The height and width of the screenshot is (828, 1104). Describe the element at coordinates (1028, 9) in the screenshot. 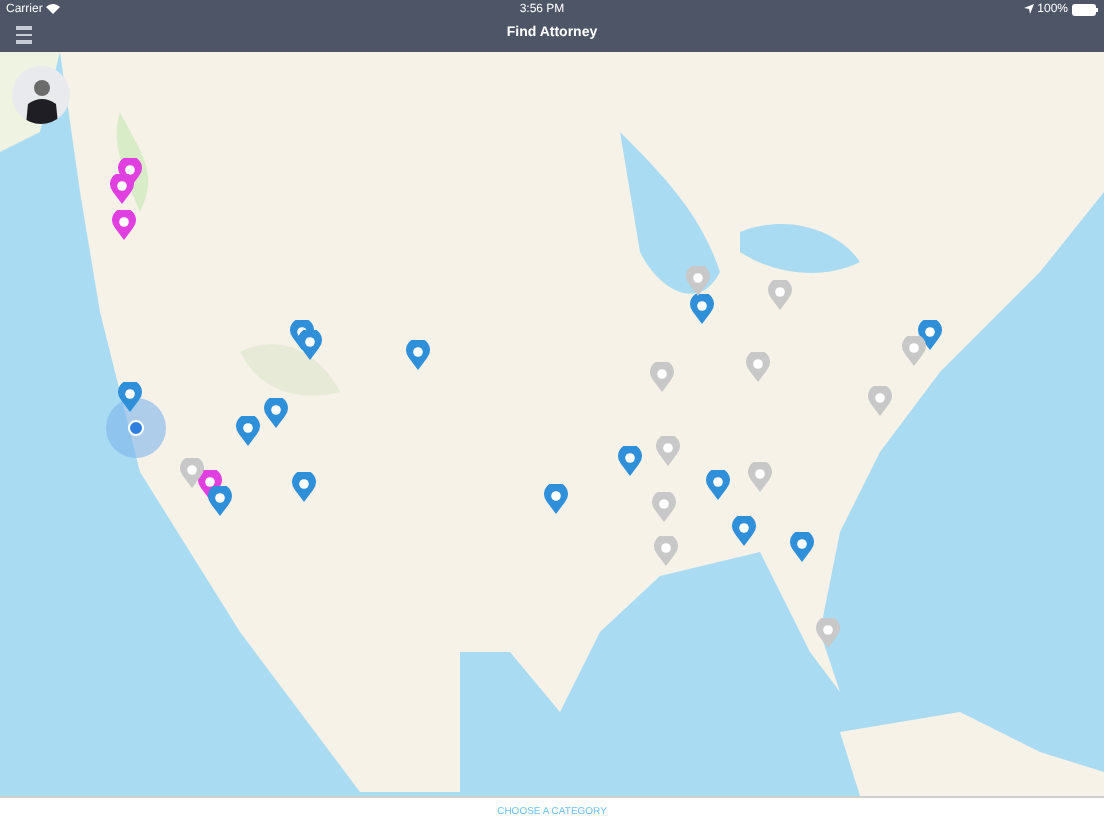

I see `location-arrow-icon` at that location.